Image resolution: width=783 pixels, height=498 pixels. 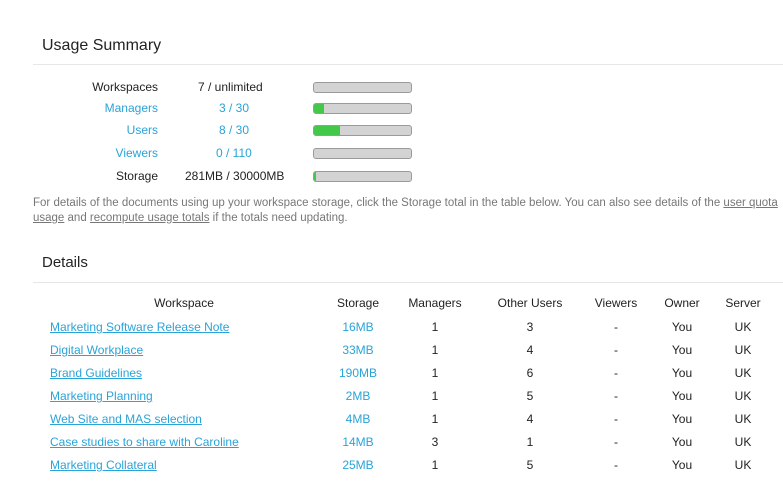 I want to click on usage-row: Viewers 0 / 110, so click(x=391, y=155).